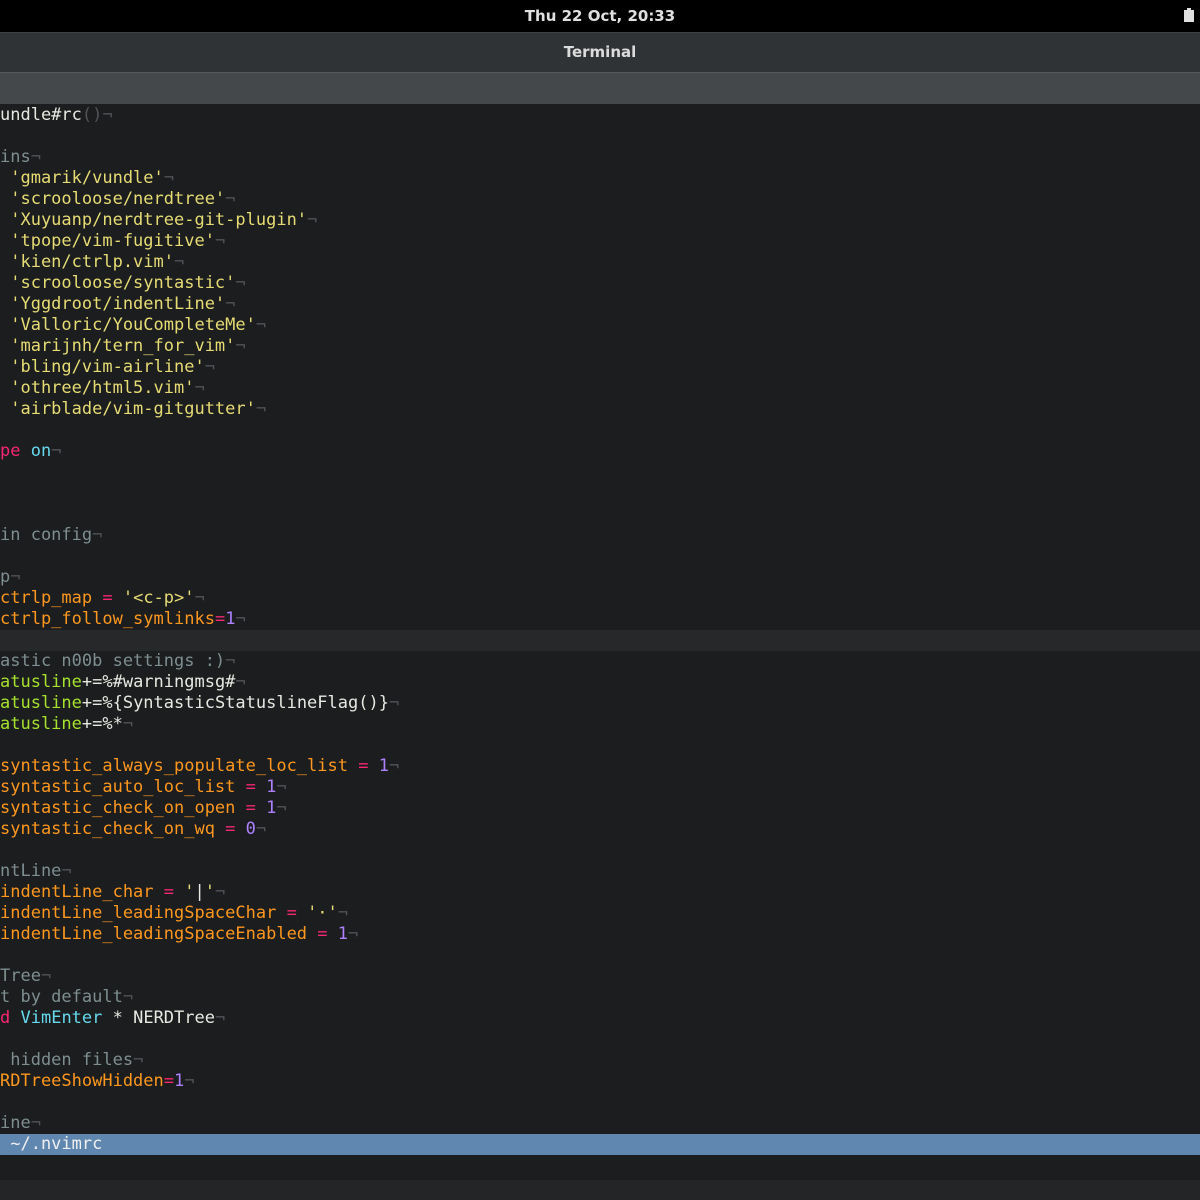 The width and height of the screenshot is (1200, 1200). I want to click on battery-icon, so click(1189, 15).